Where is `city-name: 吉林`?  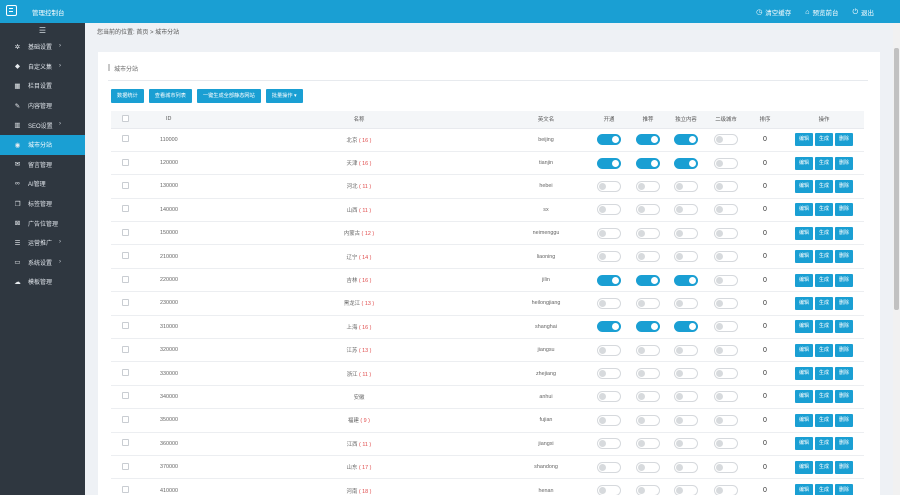
city-name: 吉林 is located at coordinates (352, 281).